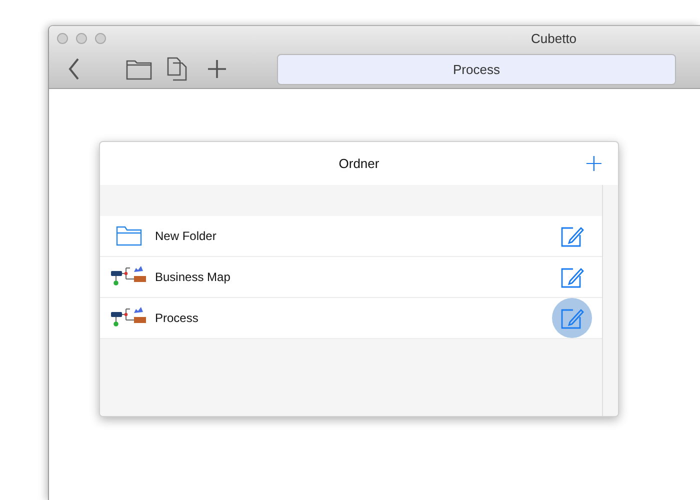 The height and width of the screenshot is (500, 700). What do you see at coordinates (217, 69) in the screenshot?
I see `add-icon` at bounding box center [217, 69].